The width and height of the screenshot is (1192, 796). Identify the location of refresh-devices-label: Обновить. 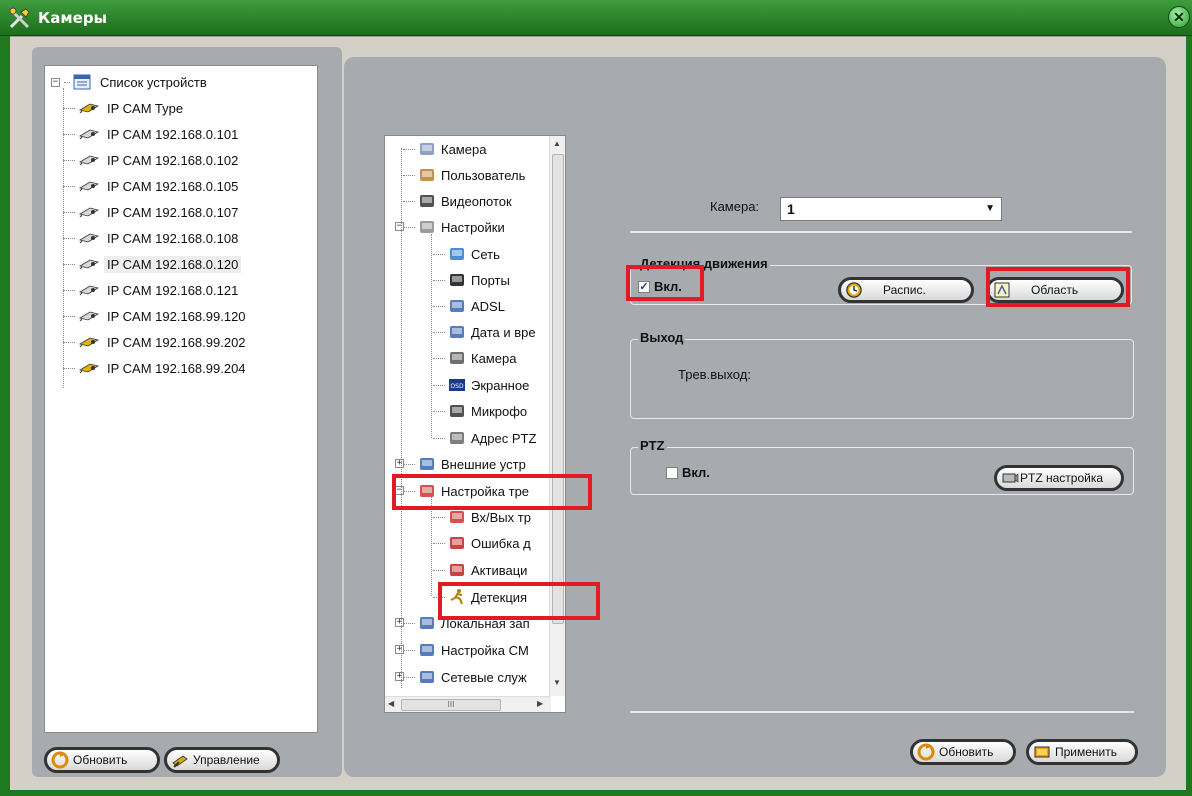
(100, 760).